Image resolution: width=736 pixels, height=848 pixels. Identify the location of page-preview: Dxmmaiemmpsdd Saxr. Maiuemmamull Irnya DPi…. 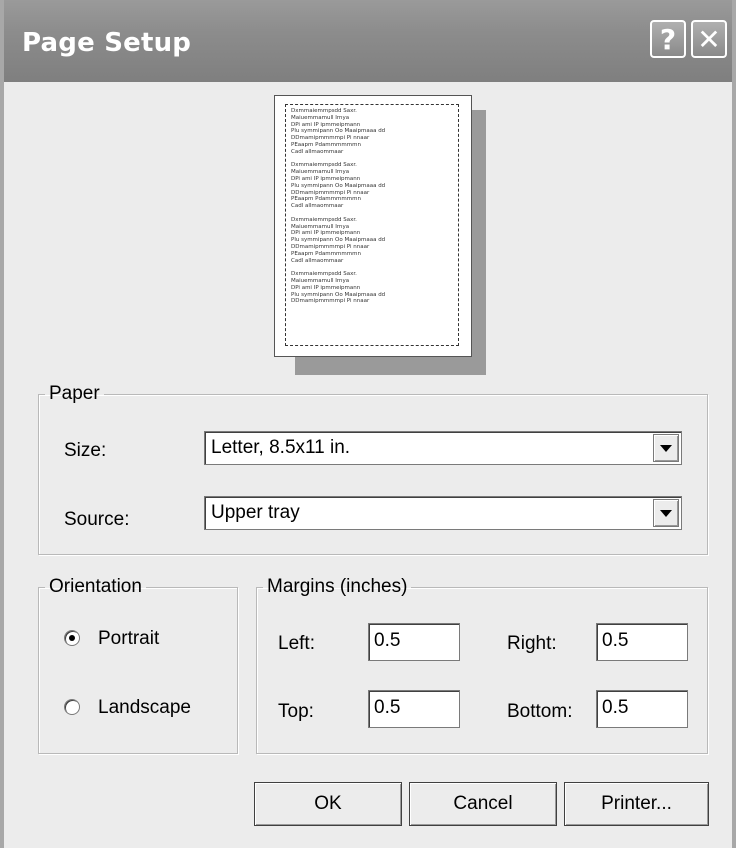
(373, 226).